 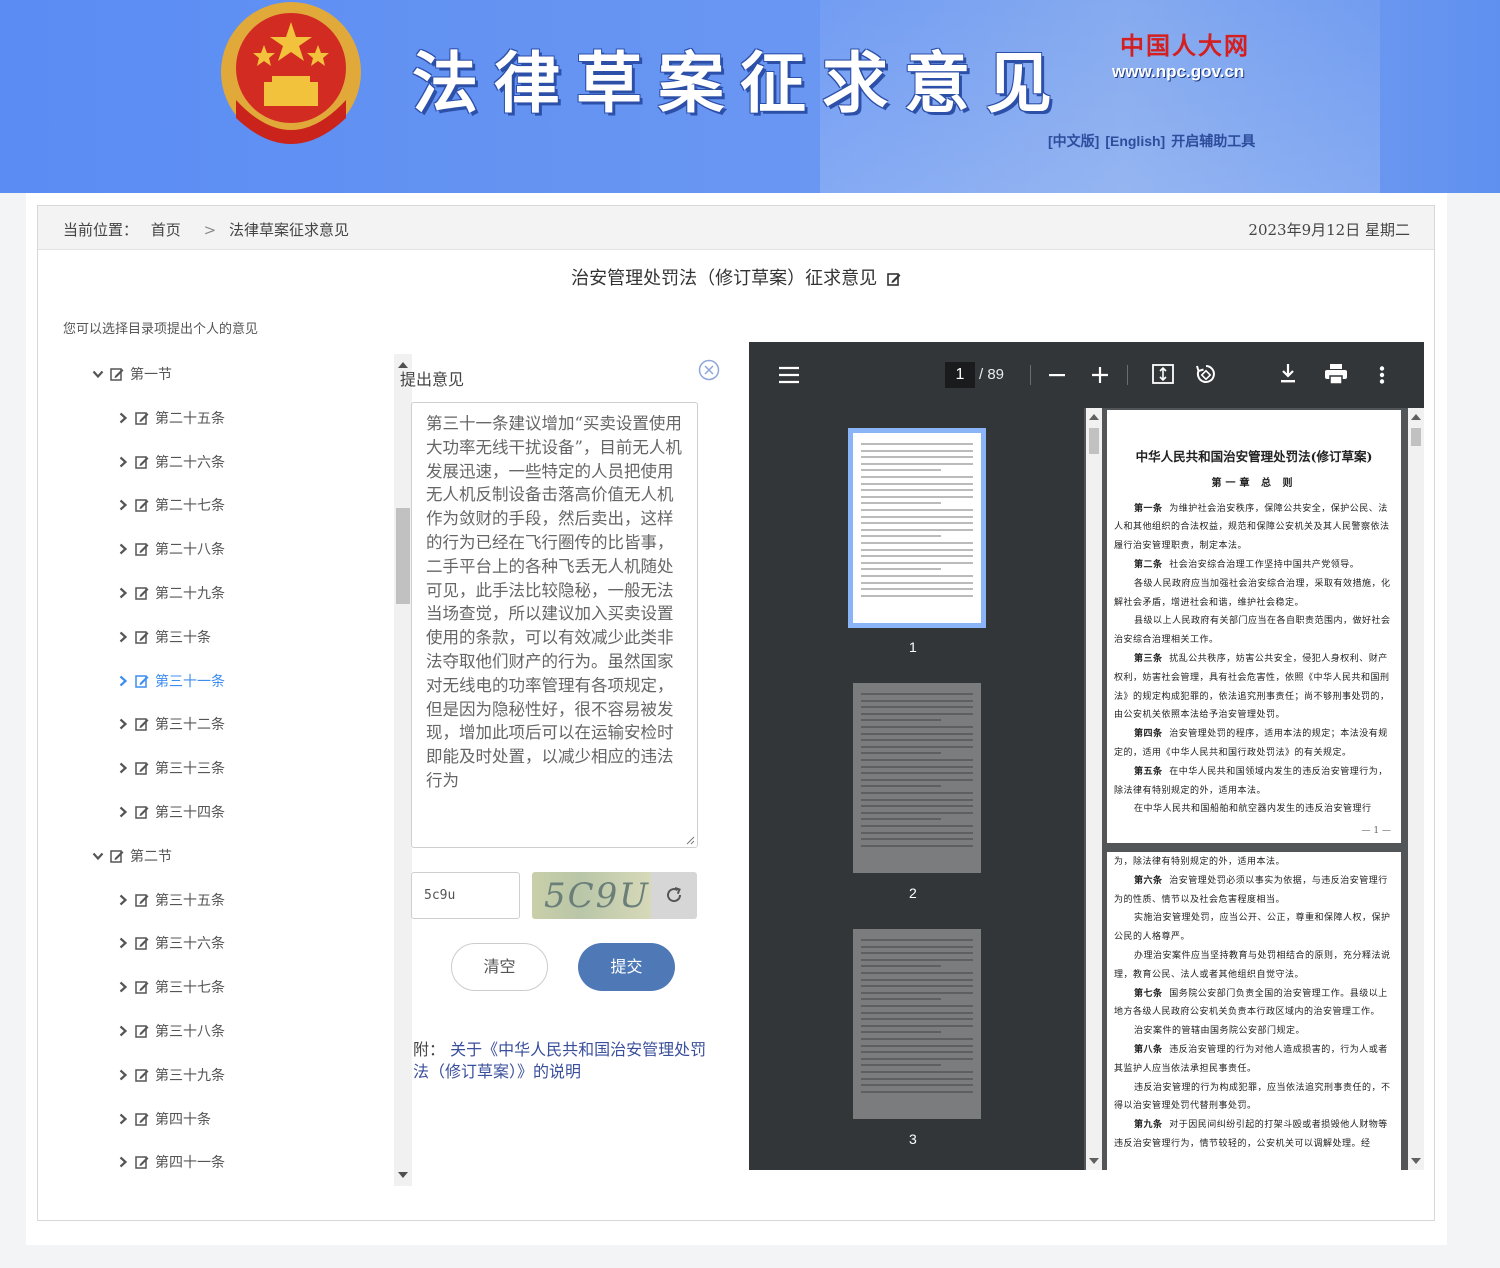 I want to click on tree-item: 第三十六条, so click(x=171, y=943).